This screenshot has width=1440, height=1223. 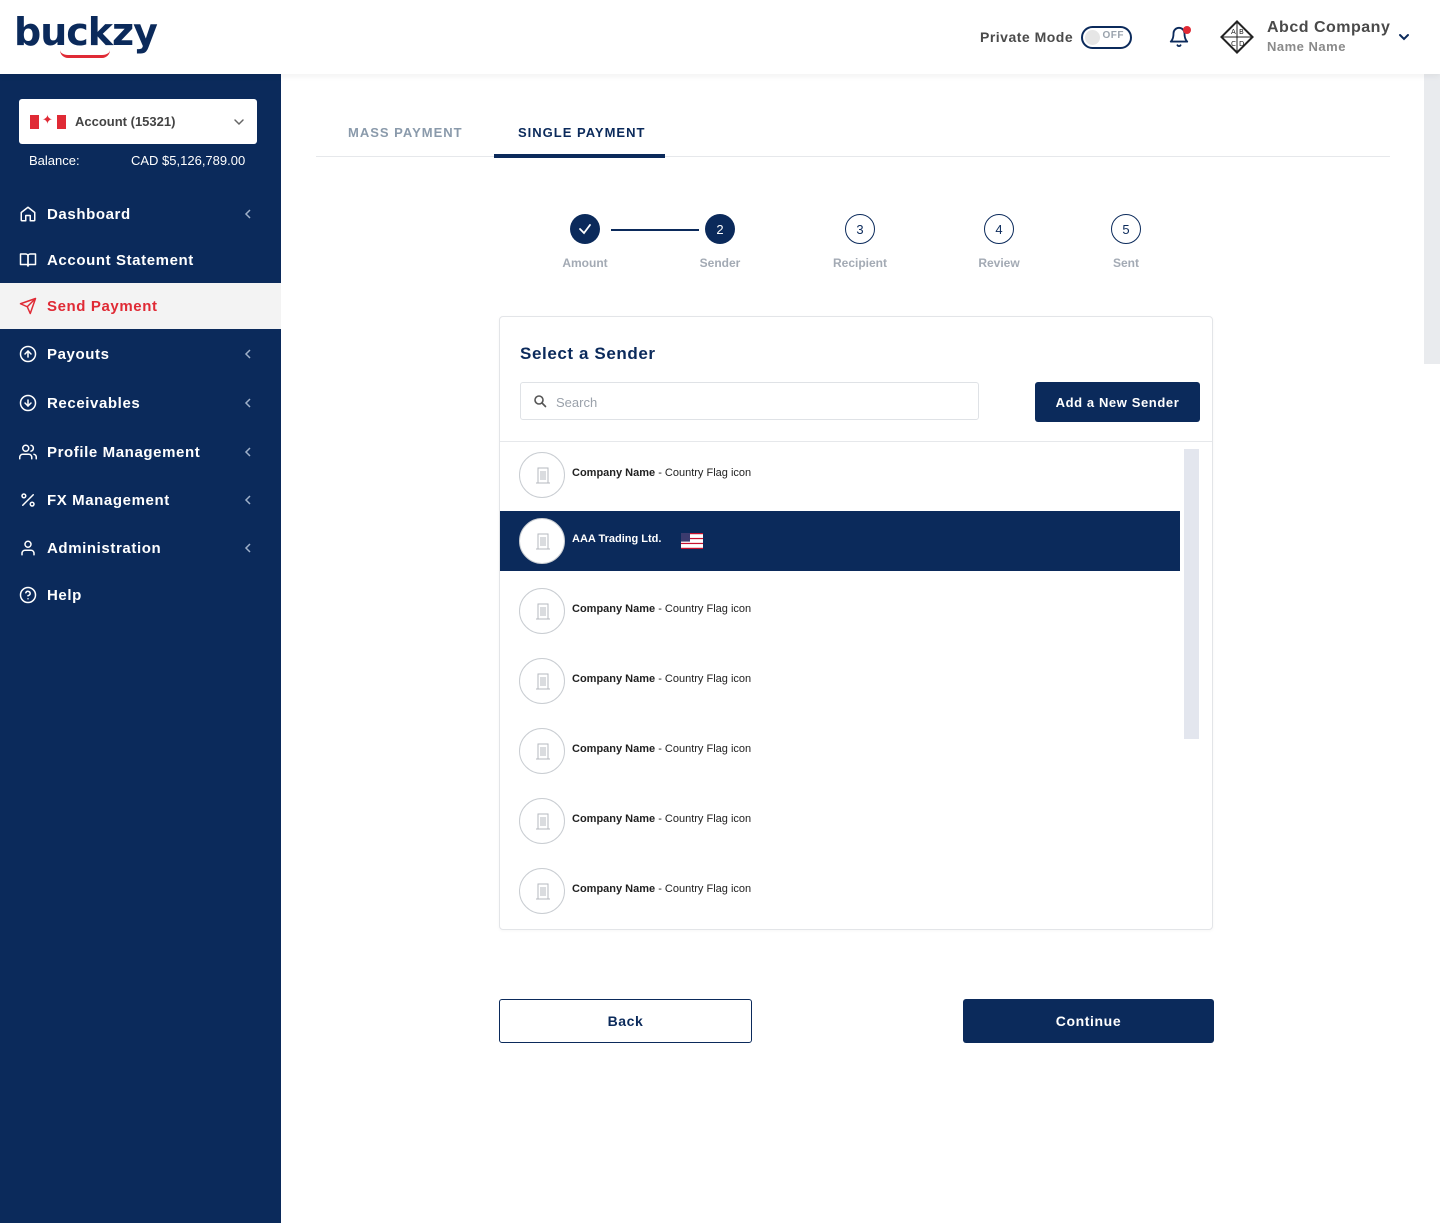 What do you see at coordinates (140, 452) in the screenshot?
I see `sidebar-item-profile-management: Profile Management` at bounding box center [140, 452].